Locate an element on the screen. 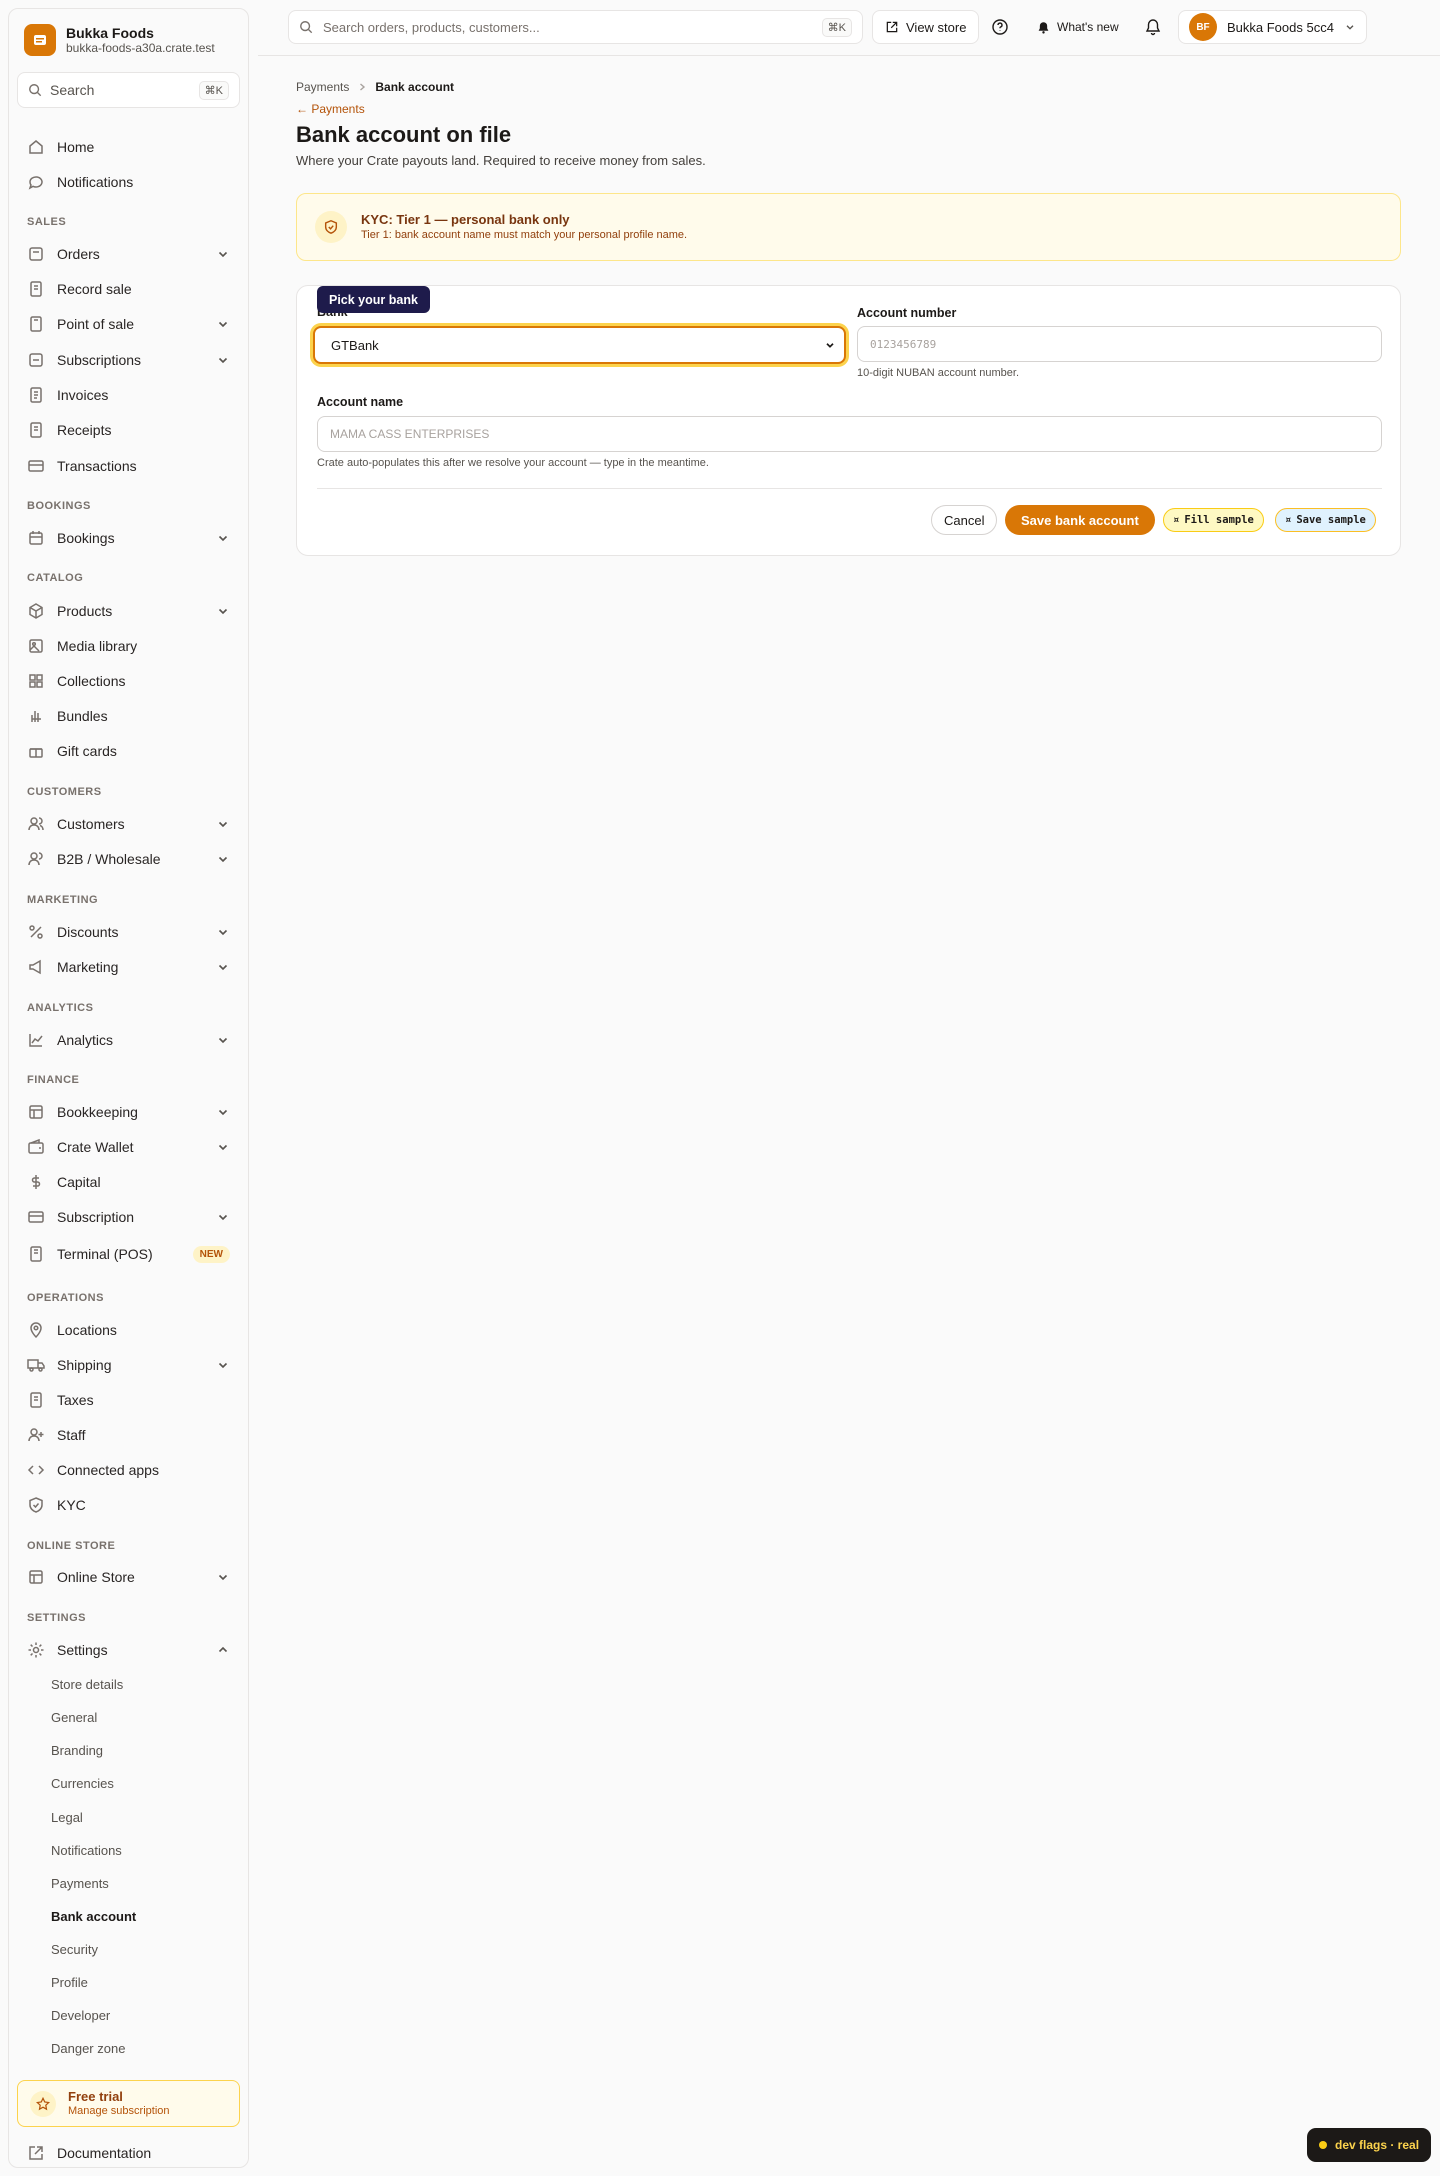 The height and width of the screenshot is (2176, 1440). sidebar-item-label: Record sale is located at coordinates (94, 289).